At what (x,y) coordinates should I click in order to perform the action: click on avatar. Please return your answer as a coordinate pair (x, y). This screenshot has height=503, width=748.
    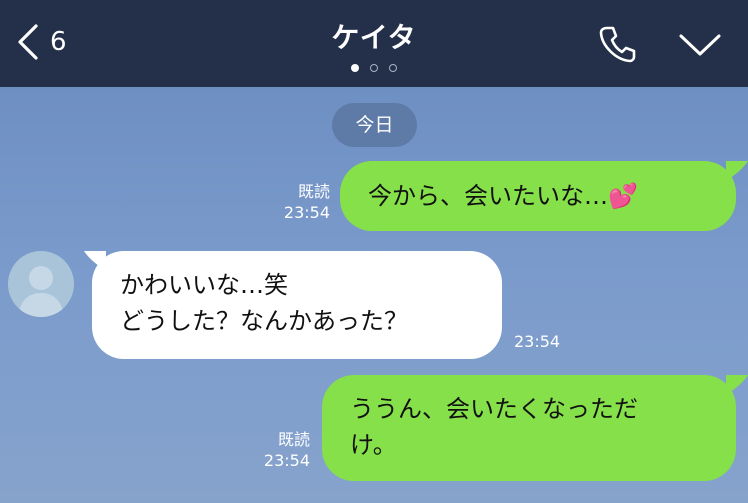
    Looking at the image, I should click on (41, 284).